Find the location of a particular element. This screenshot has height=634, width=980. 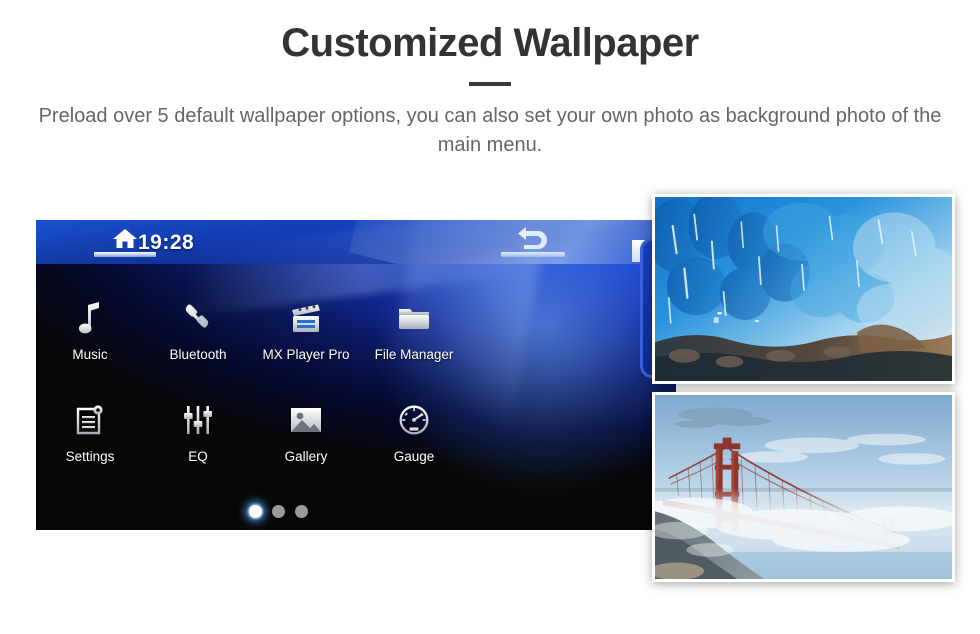

back-button is located at coordinates (533, 242).